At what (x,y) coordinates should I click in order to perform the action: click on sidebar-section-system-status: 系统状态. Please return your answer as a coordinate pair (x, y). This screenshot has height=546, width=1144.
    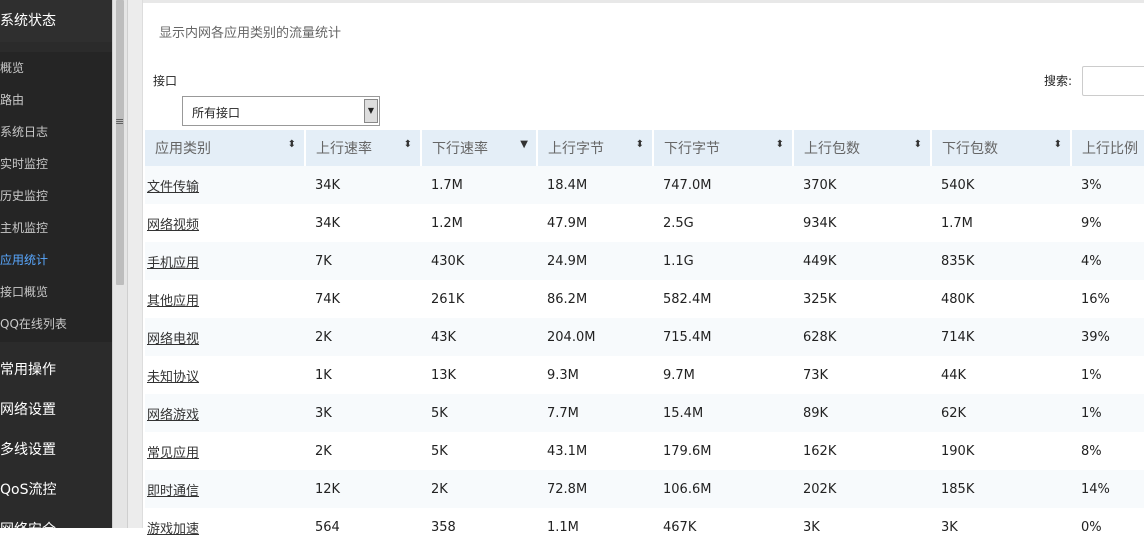
    Looking at the image, I should click on (56, 21).